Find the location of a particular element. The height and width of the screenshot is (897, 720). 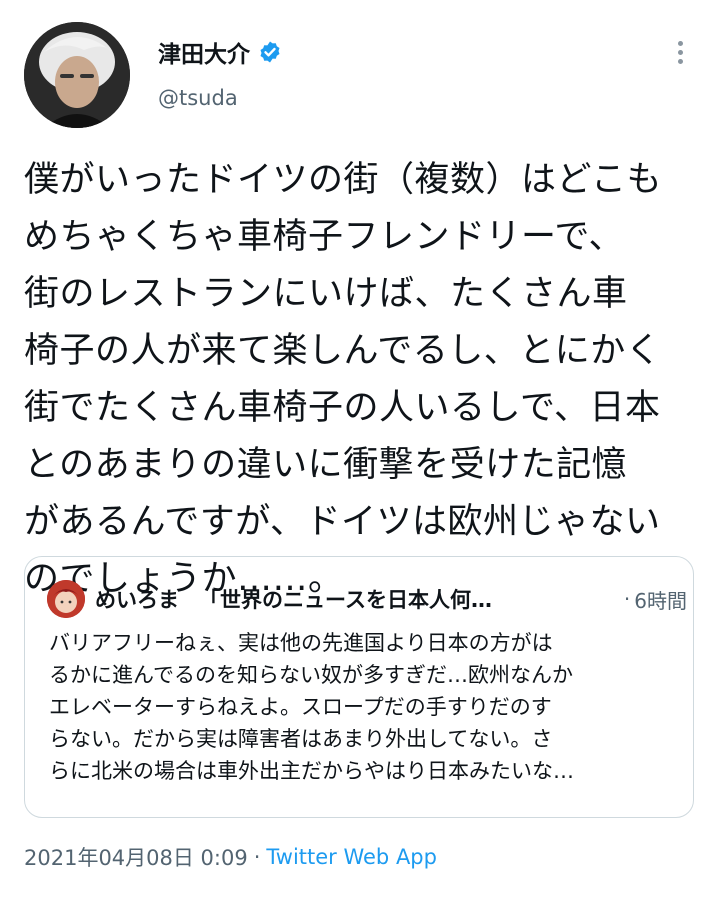

tweet-metadata: 2021年04月08日 0:09 · Twitter Web App is located at coordinates (230, 857).